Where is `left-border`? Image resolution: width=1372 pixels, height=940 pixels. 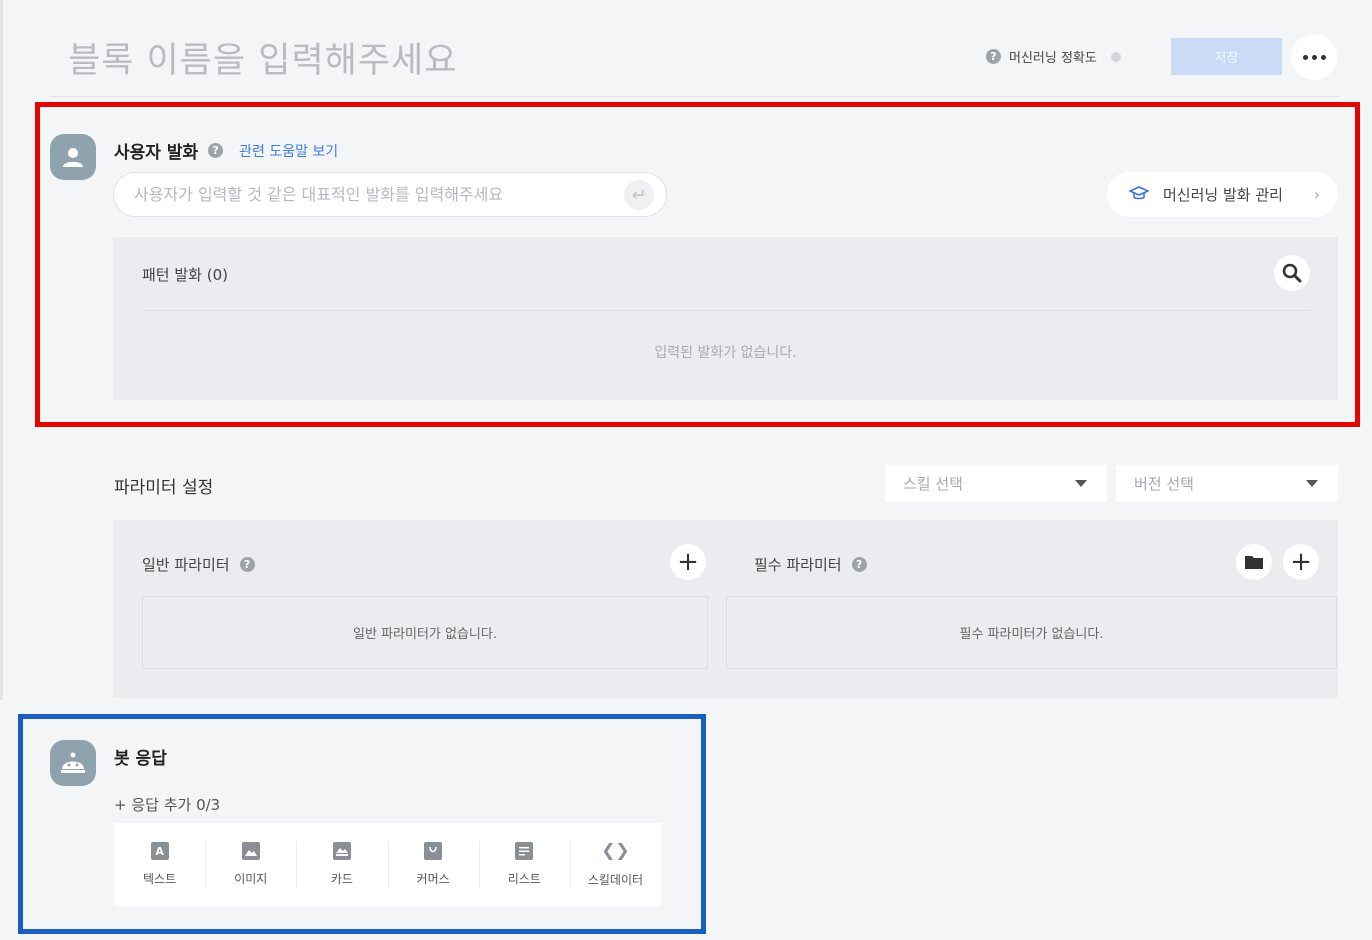 left-border is located at coordinates (1, 350).